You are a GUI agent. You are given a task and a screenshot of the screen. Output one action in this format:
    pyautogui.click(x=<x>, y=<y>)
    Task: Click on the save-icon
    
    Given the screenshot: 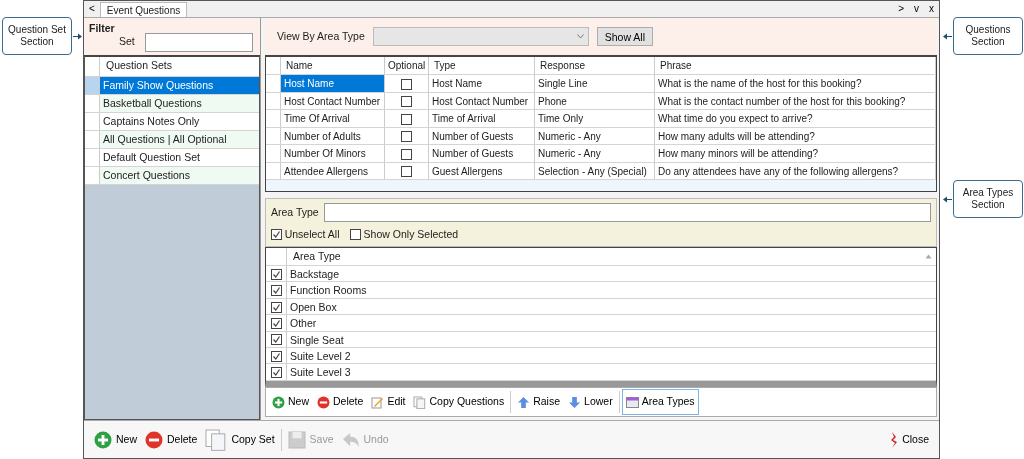 What is the action you would take?
    pyautogui.click(x=296, y=439)
    